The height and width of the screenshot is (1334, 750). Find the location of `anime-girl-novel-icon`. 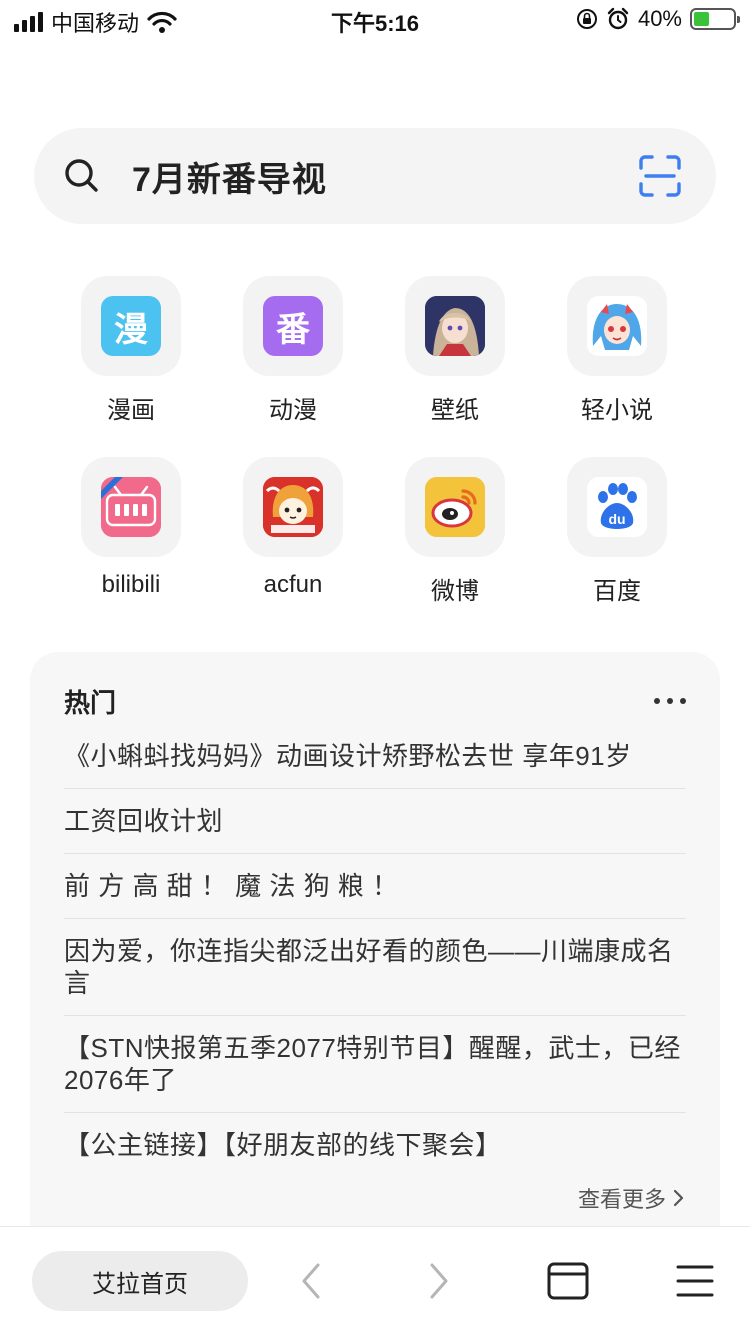

anime-girl-novel-icon is located at coordinates (617, 326).